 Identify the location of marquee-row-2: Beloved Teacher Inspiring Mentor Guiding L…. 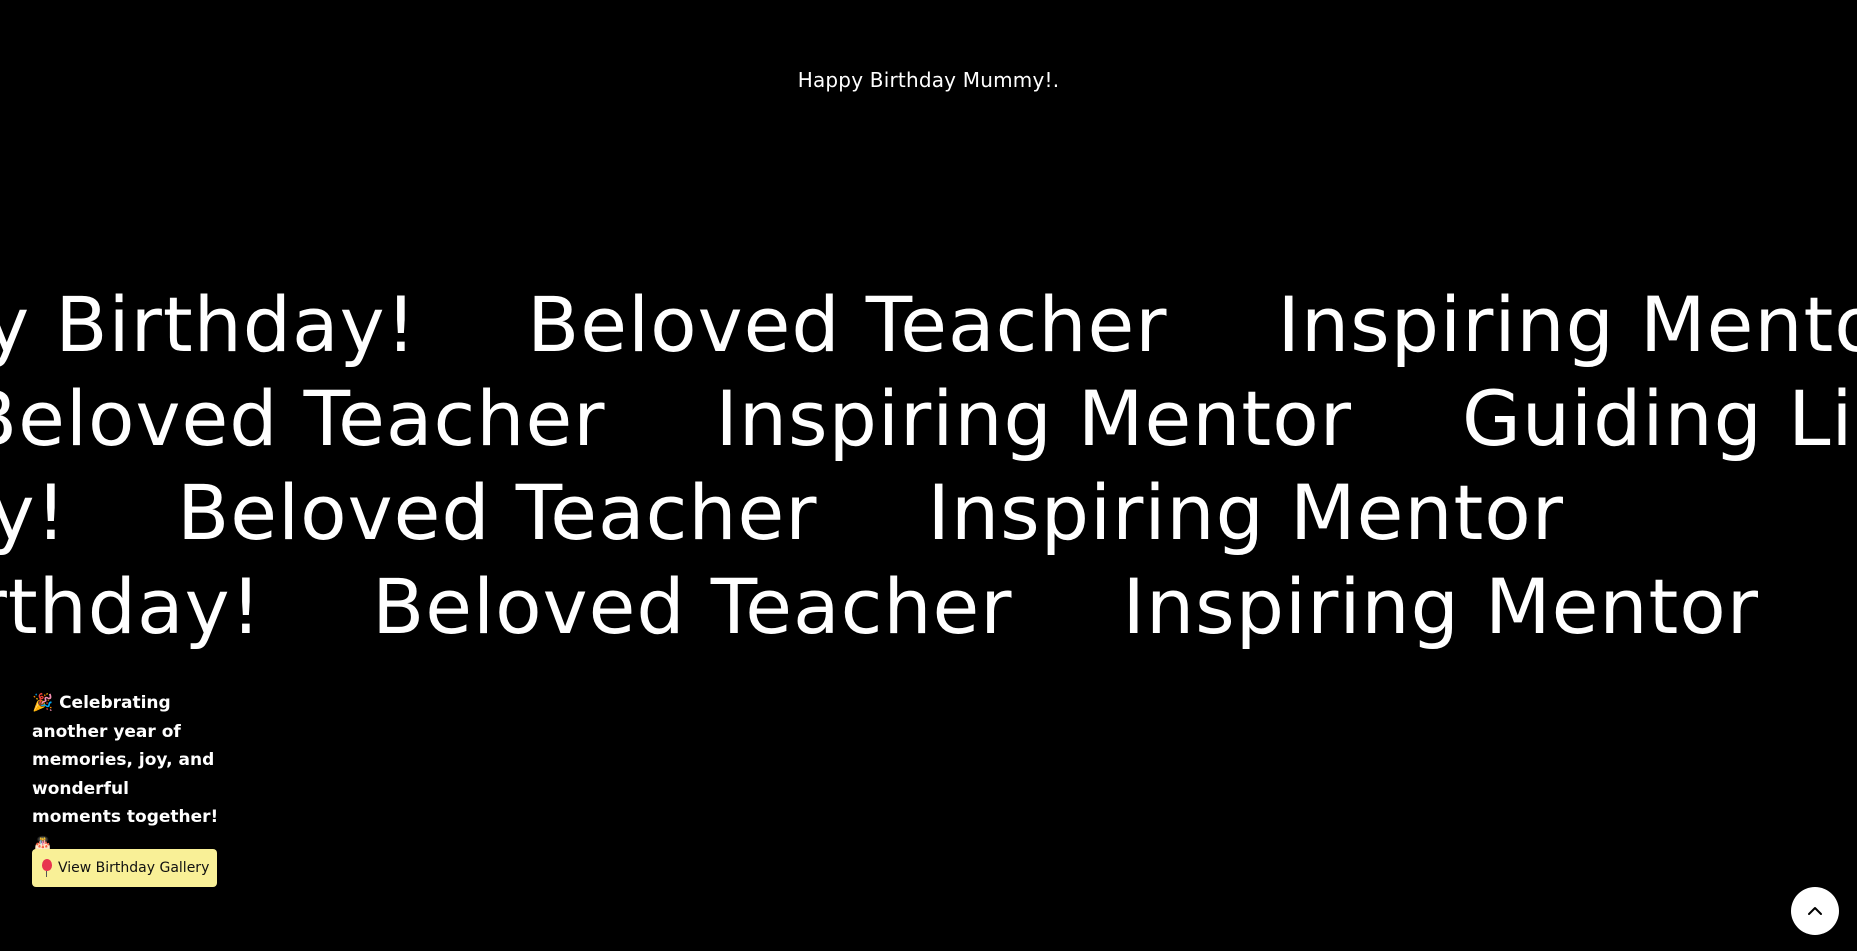
(928, 419).